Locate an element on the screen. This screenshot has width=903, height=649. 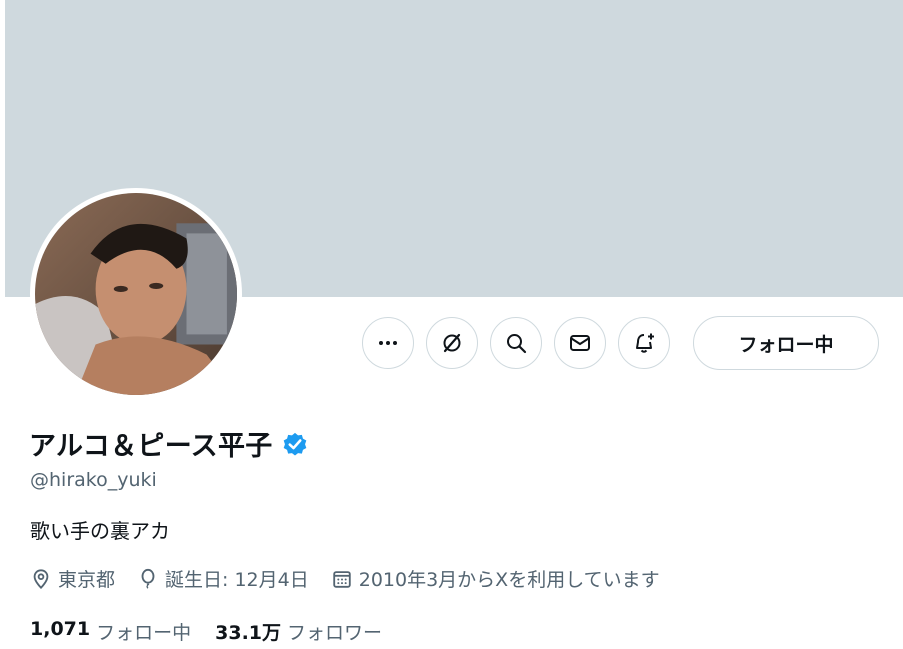
following-button: フォロー中 is located at coordinates (786, 343).